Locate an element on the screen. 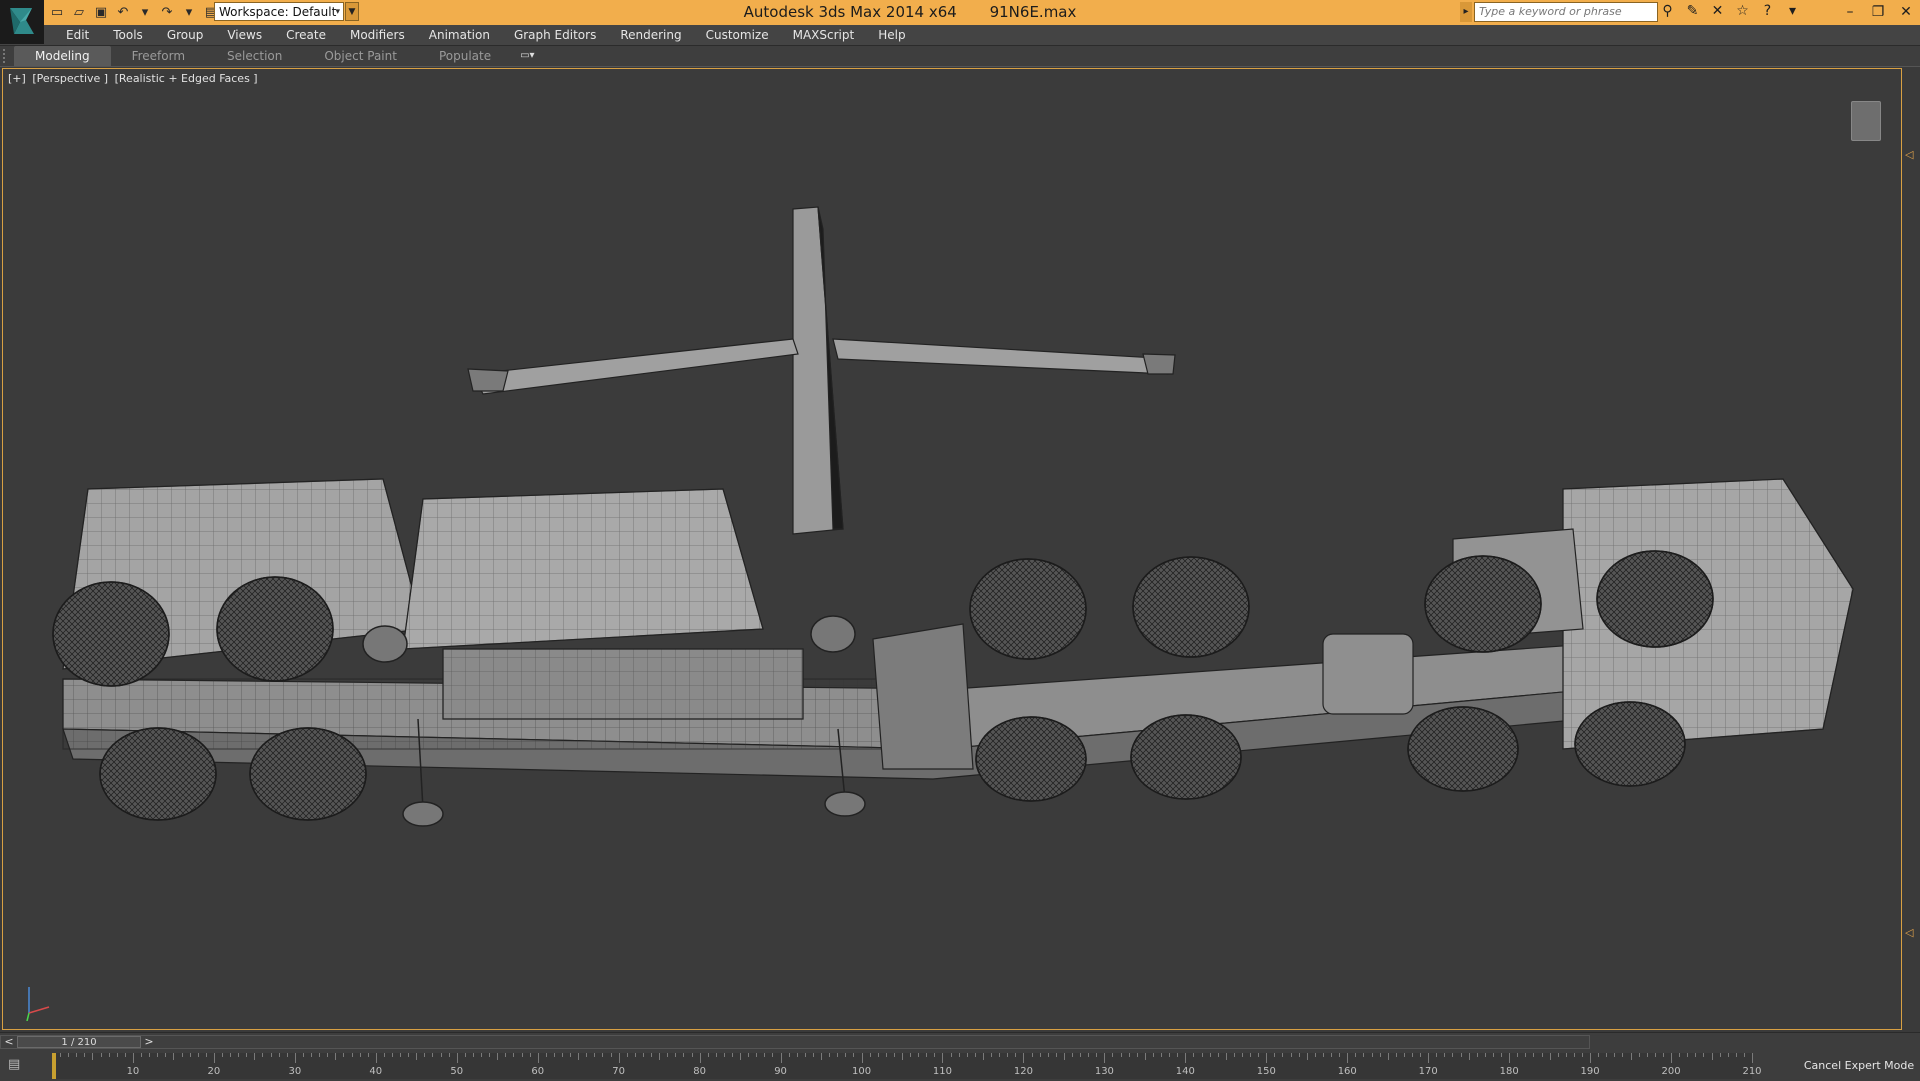  tab-freeform: Freeform is located at coordinates (158, 56).